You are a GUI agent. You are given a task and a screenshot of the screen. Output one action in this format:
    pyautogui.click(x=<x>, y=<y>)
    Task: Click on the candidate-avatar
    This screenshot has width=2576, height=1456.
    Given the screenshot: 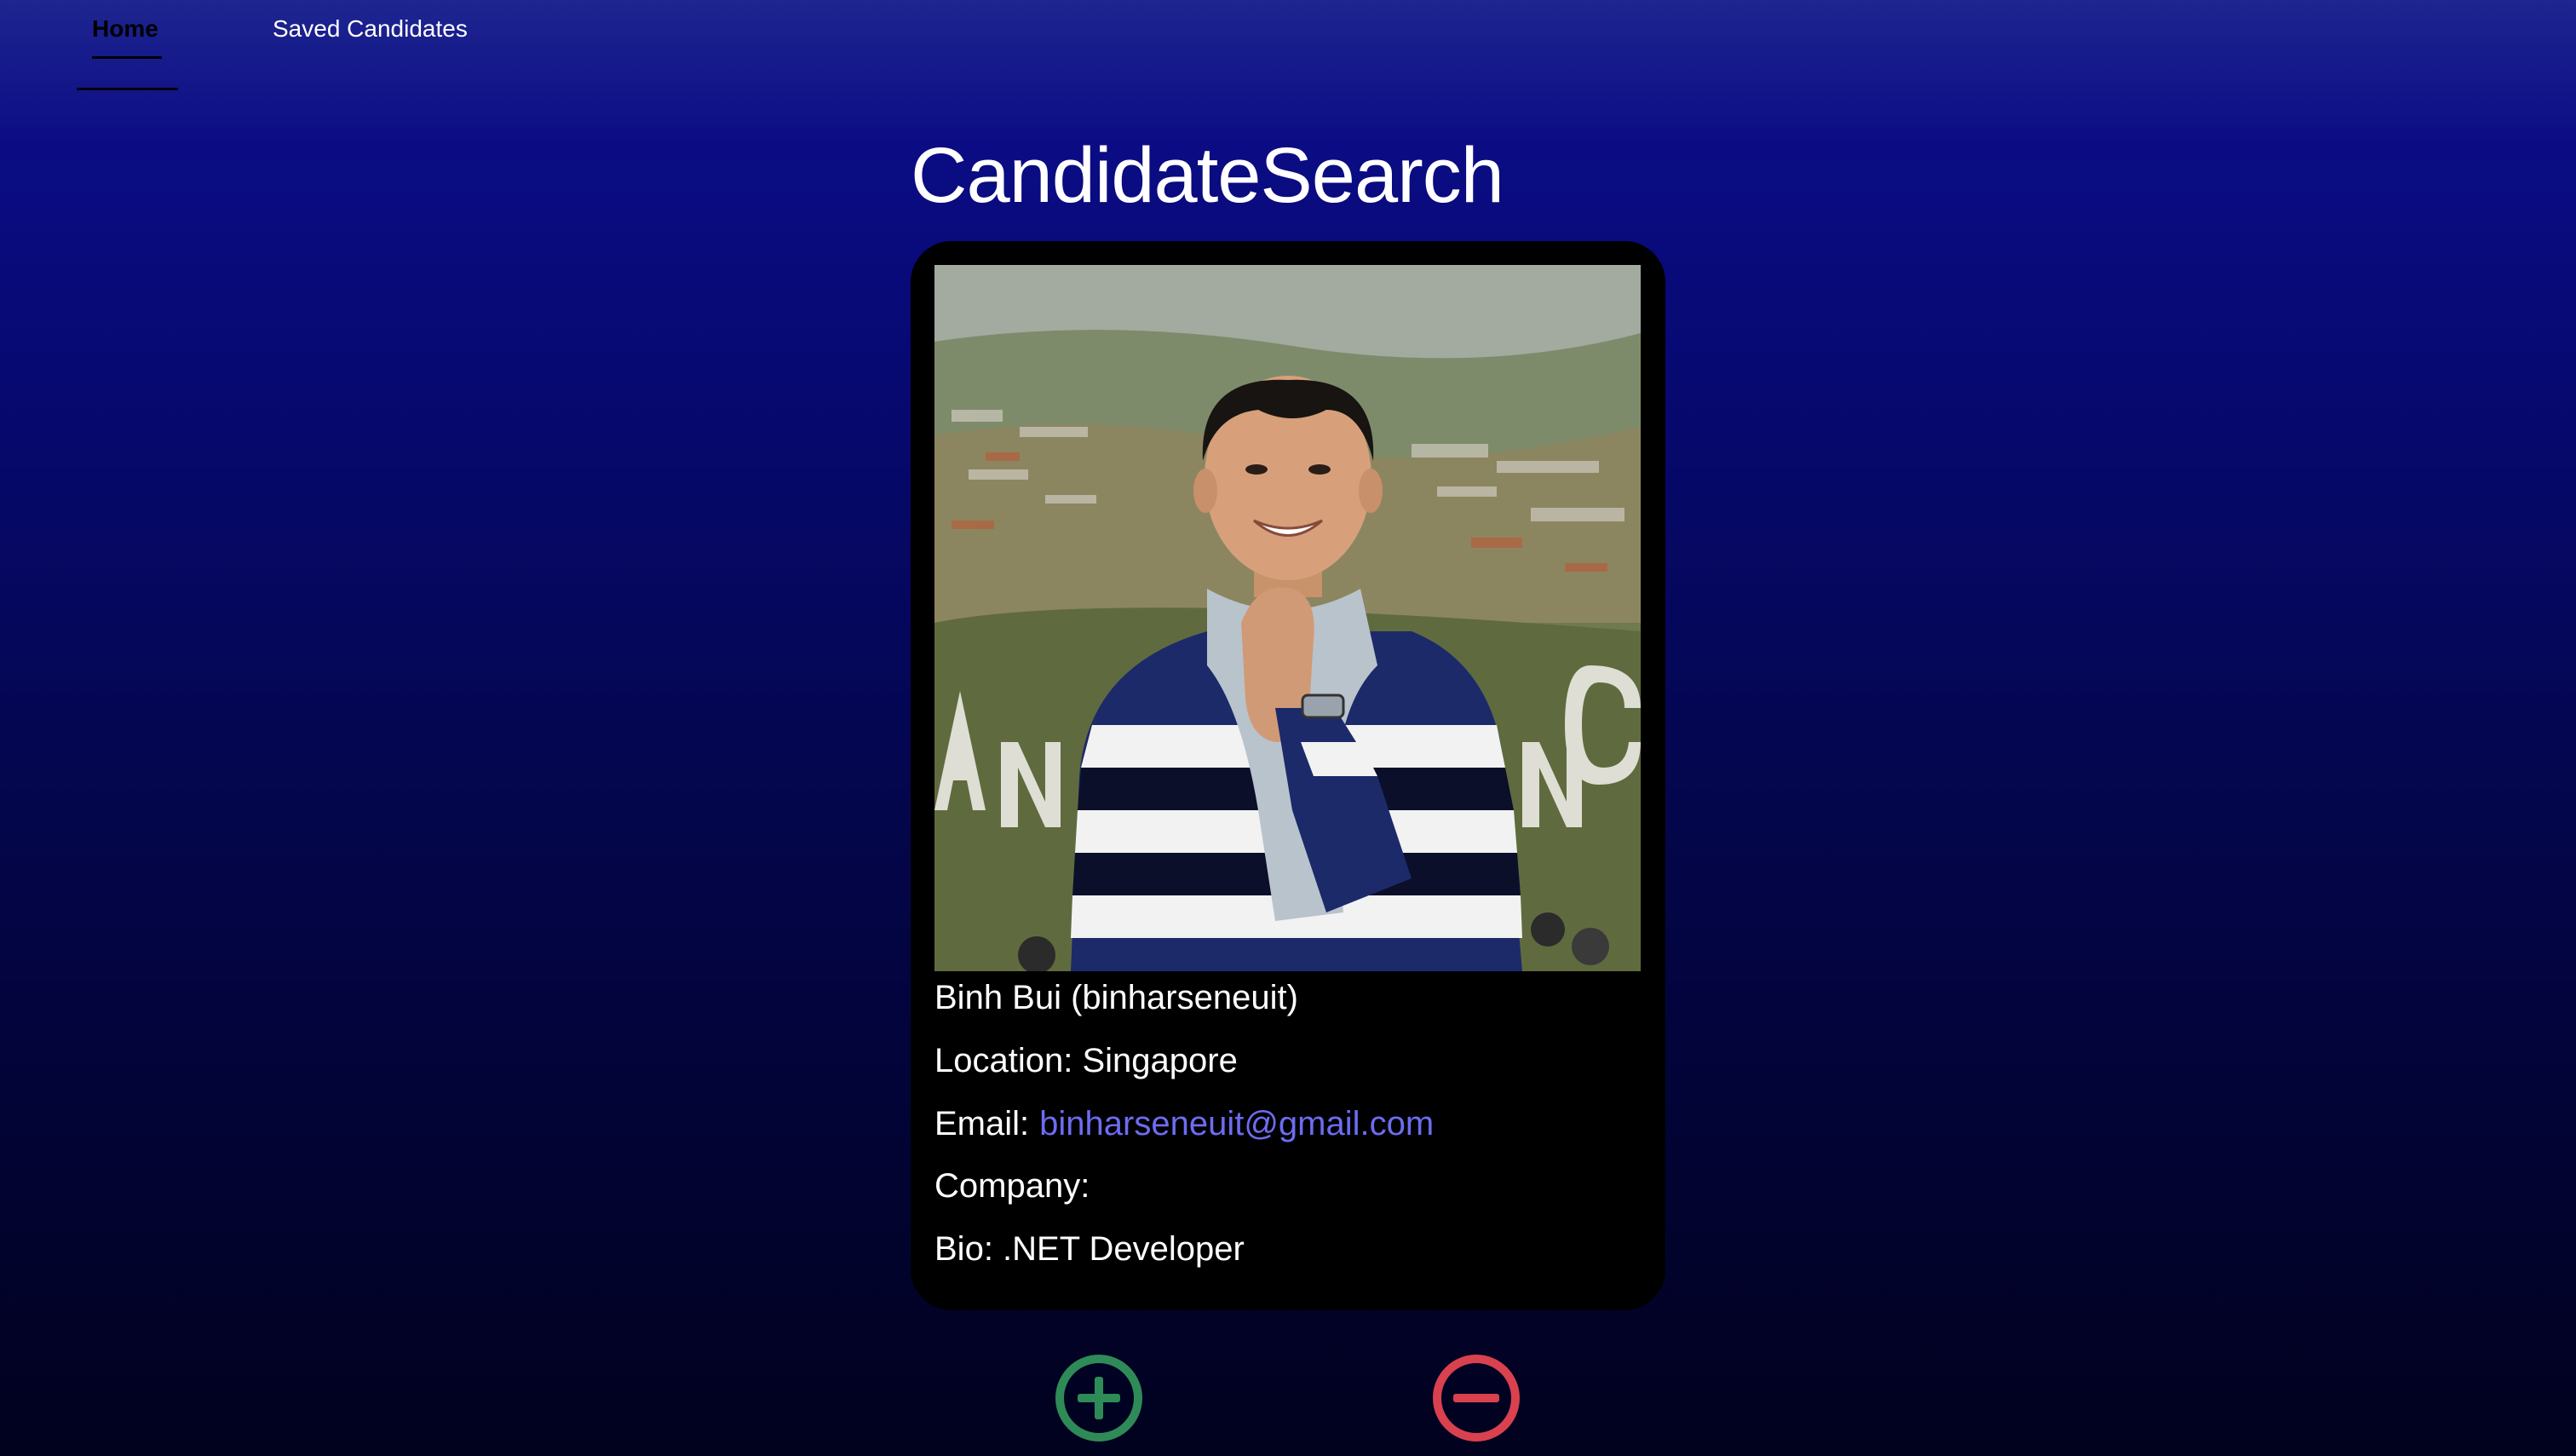 What is the action you would take?
    pyautogui.click(x=1287, y=618)
    